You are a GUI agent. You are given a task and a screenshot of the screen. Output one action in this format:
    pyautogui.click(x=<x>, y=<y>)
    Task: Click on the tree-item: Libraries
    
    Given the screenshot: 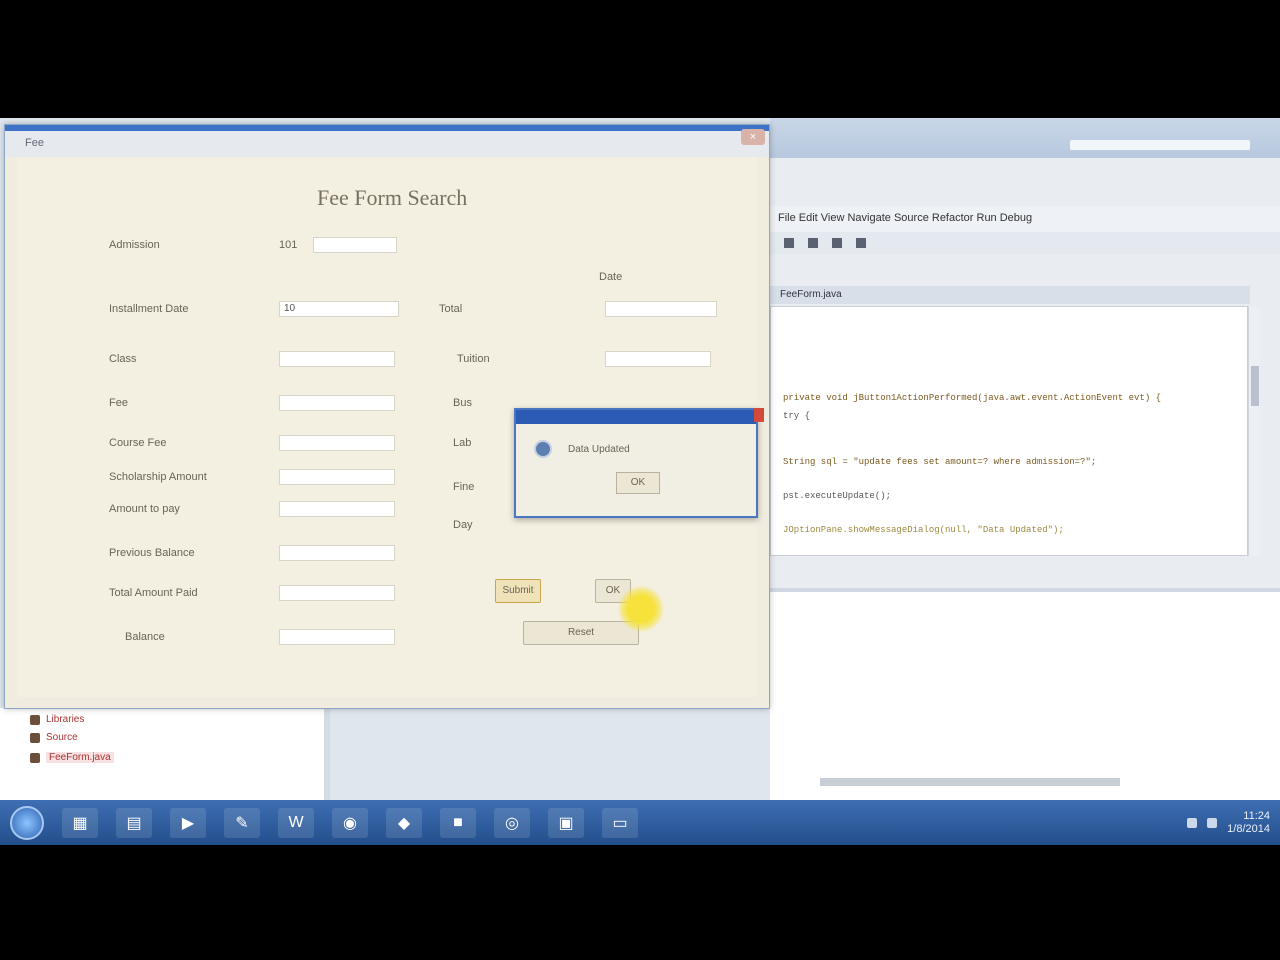 What is the action you would take?
    pyautogui.click(x=57, y=719)
    